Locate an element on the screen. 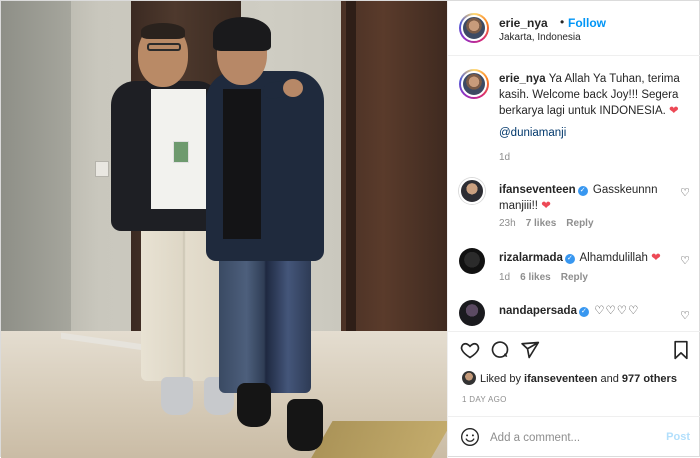  post-actions is located at coordinates (574, 348).